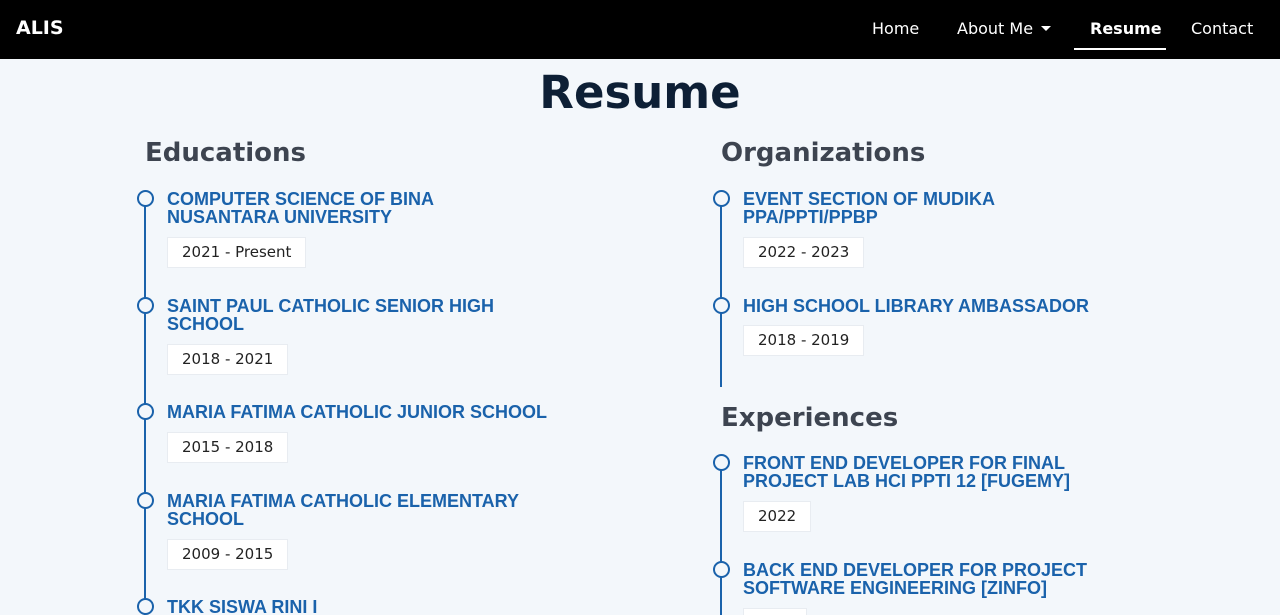  I want to click on organization-item-date: 2022 - 2023, so click(804, 252).